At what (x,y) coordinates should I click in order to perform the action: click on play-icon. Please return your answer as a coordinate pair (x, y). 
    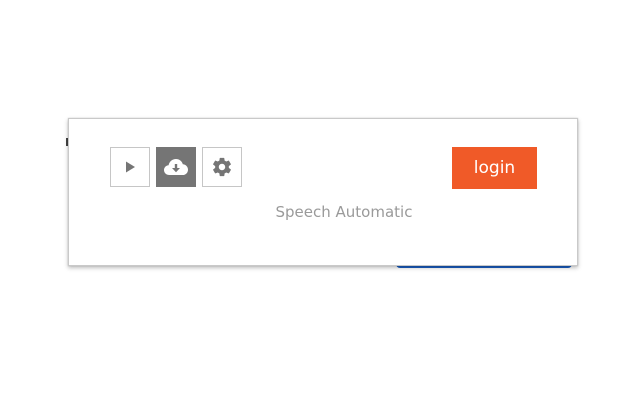
    Looking at the image, I should click on (130, 167).